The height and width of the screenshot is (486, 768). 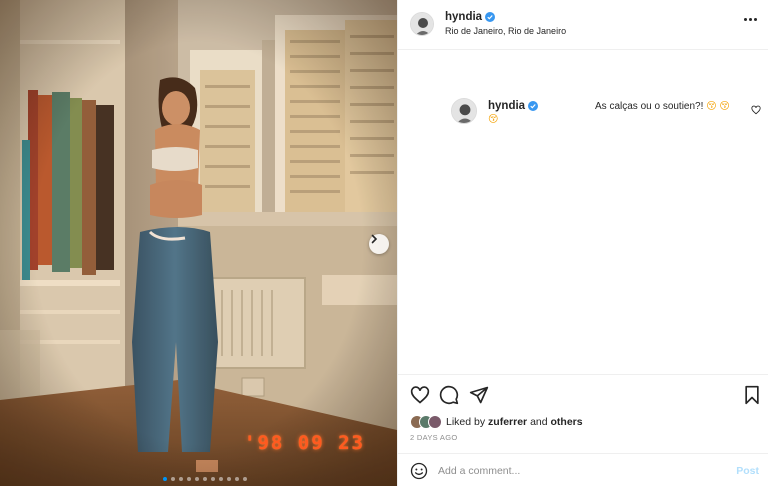 What do you see at coordinates (433, 437) in the screenshot?
I see `post-timestamp: 2 DAYS AGO` at bounding box center [433, 437].